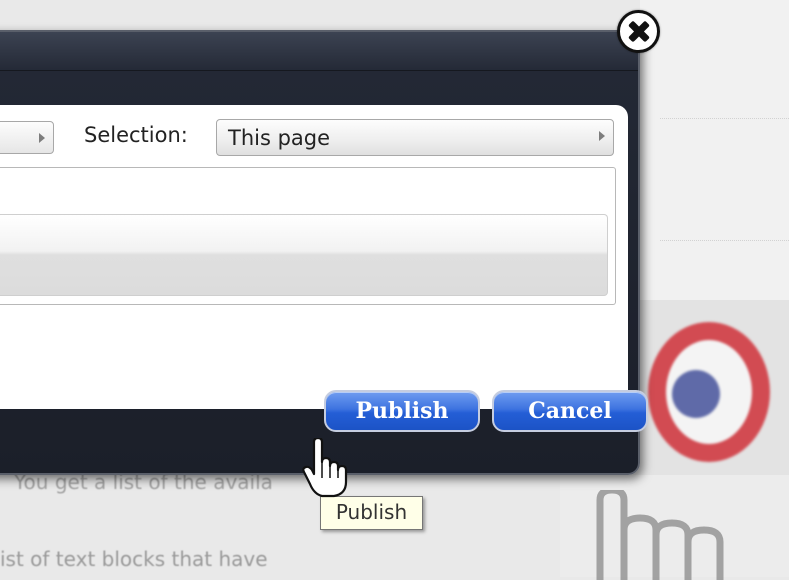 Image resolution: width=789 pixels, height=580 pixels. What do you see at coordinates (402, 411) in the screenshot?
I see `publish-button: Publish` at bounding box center [402, 411].